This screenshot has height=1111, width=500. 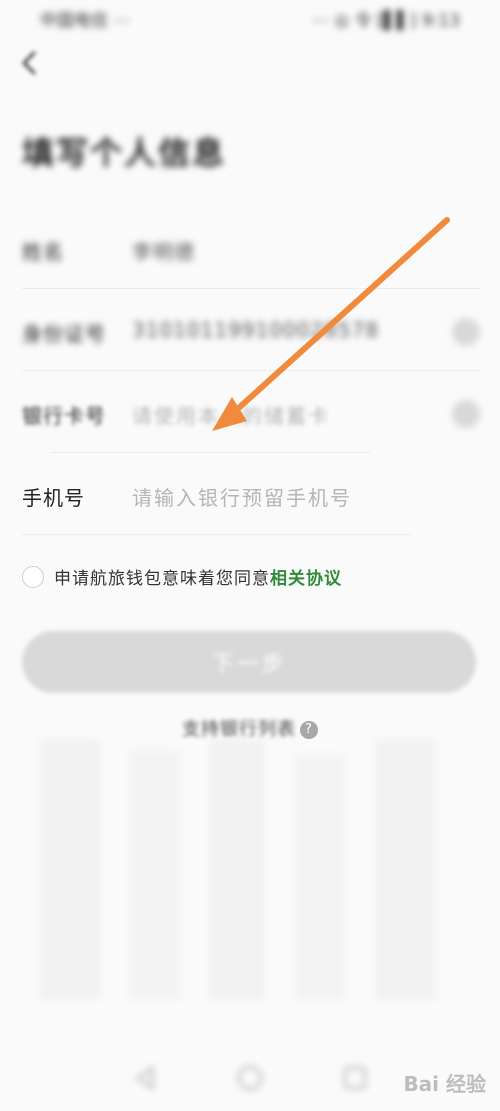 What do you see at coordinates (339, 317) in the screenshot?
I see `arrow-shaft` at bounding box center [339, 317].